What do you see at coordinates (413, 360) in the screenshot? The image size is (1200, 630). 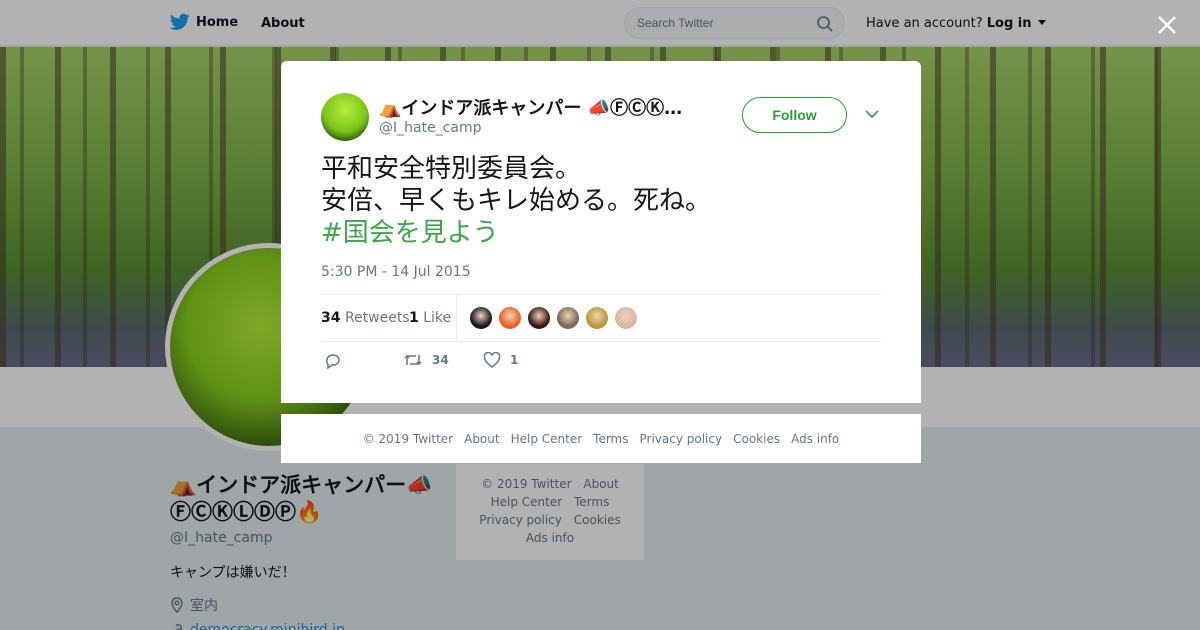 I see `retweet-icon` at bounding box center [413, 360].